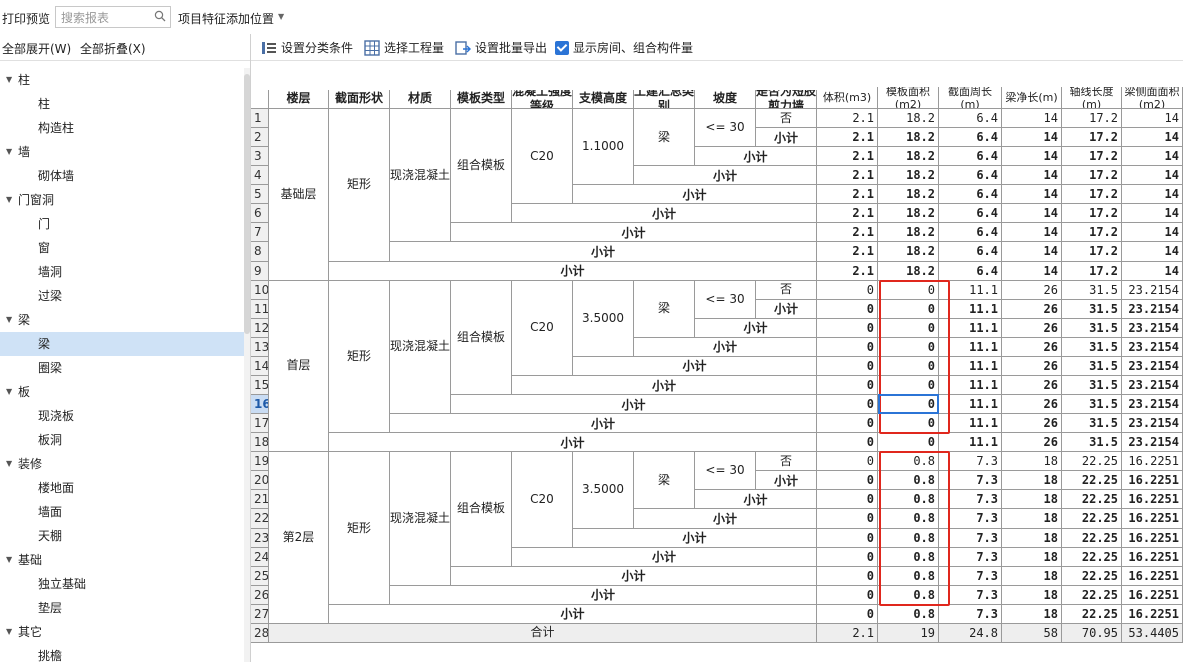 The width and height of the screenshot is (1183, 662). Describe the element at coordinates (307, 47) in the screenshot. I see `set-classification-button: 设置分类条件` at that location.